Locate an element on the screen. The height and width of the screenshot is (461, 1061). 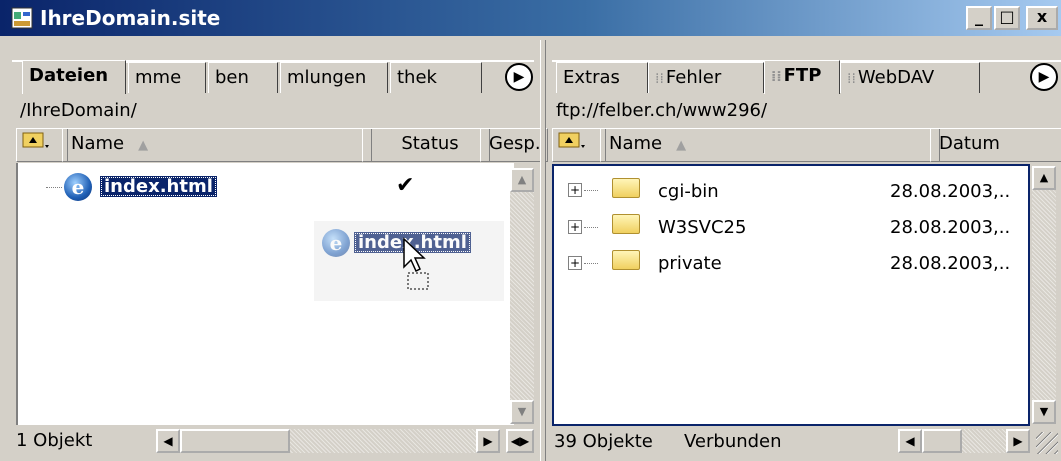
column-status: Status is located at coordinates (426, 145).